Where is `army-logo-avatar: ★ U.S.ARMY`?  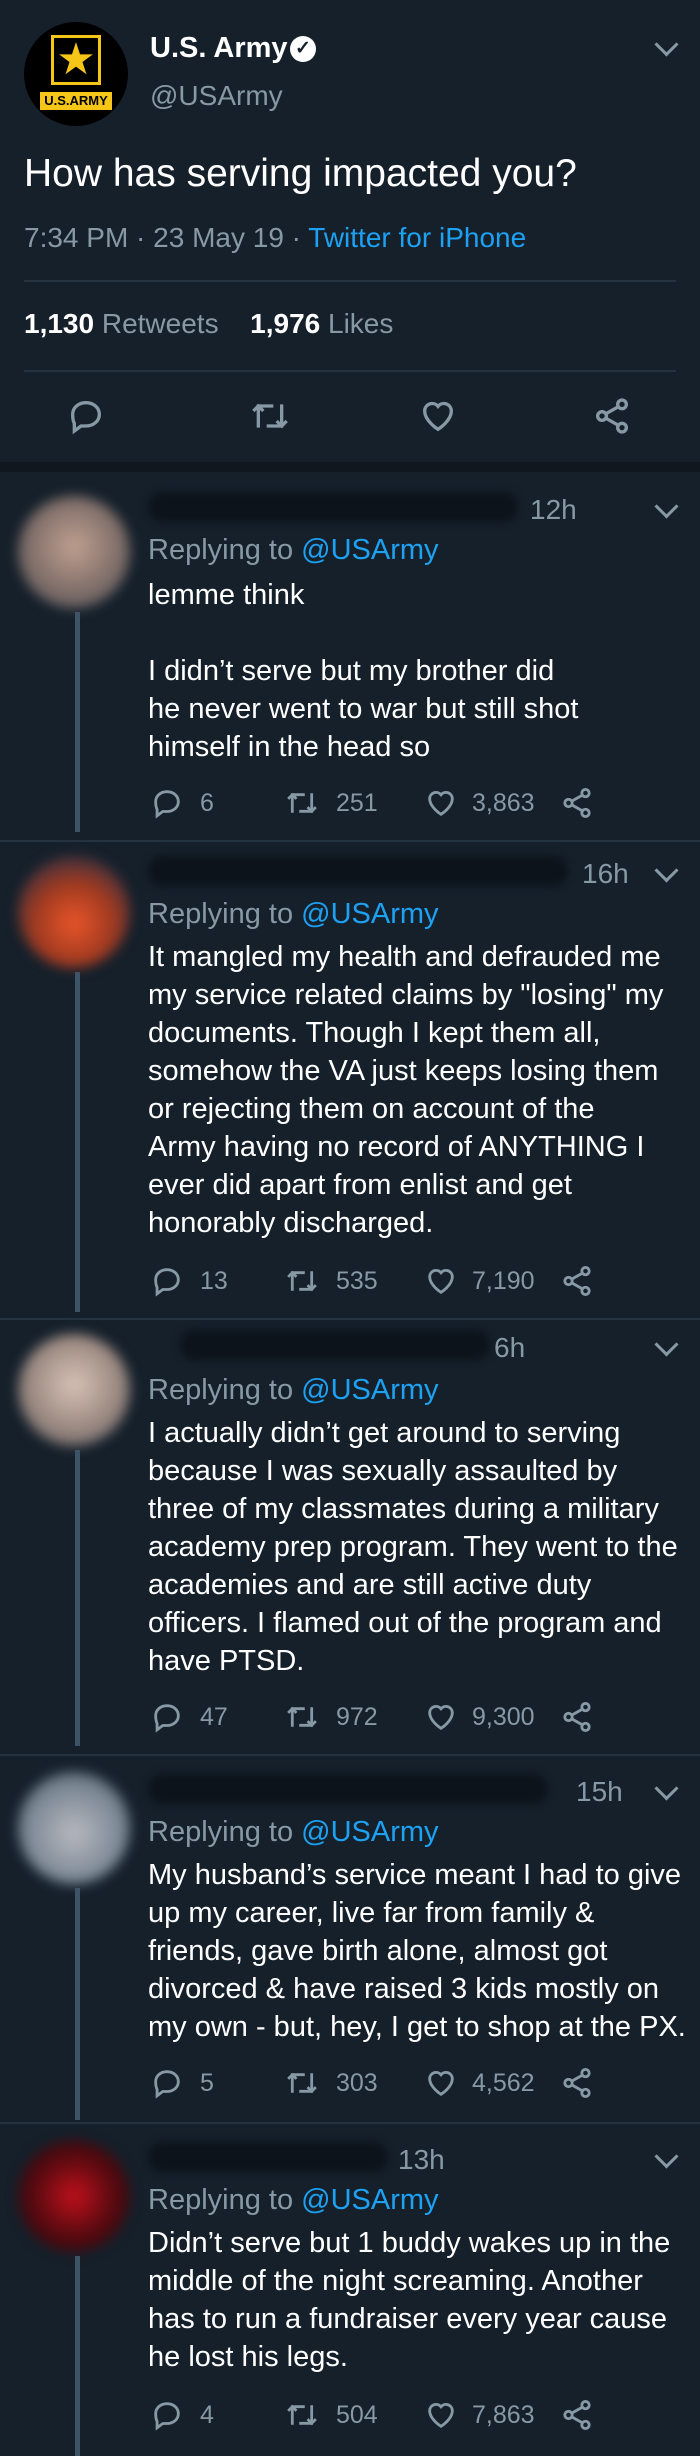 army-logo-avatar: ★ U.S.ARMY is located at coordinates (76, 74).